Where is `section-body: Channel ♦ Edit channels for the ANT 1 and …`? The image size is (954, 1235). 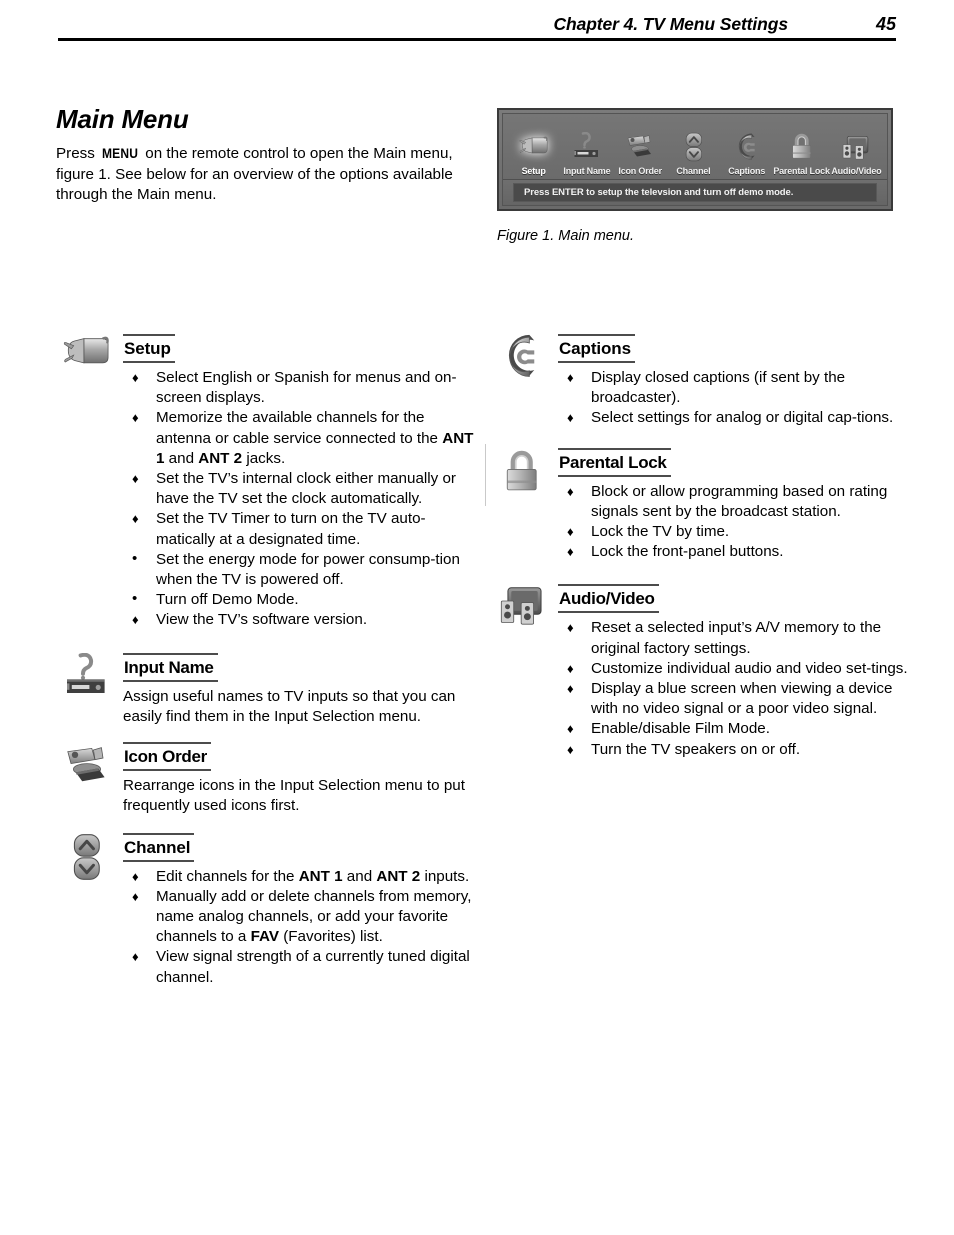 section-body: Channel ♦ Edit channels for the ANT 1 and … is located at coordinates (299, 910).